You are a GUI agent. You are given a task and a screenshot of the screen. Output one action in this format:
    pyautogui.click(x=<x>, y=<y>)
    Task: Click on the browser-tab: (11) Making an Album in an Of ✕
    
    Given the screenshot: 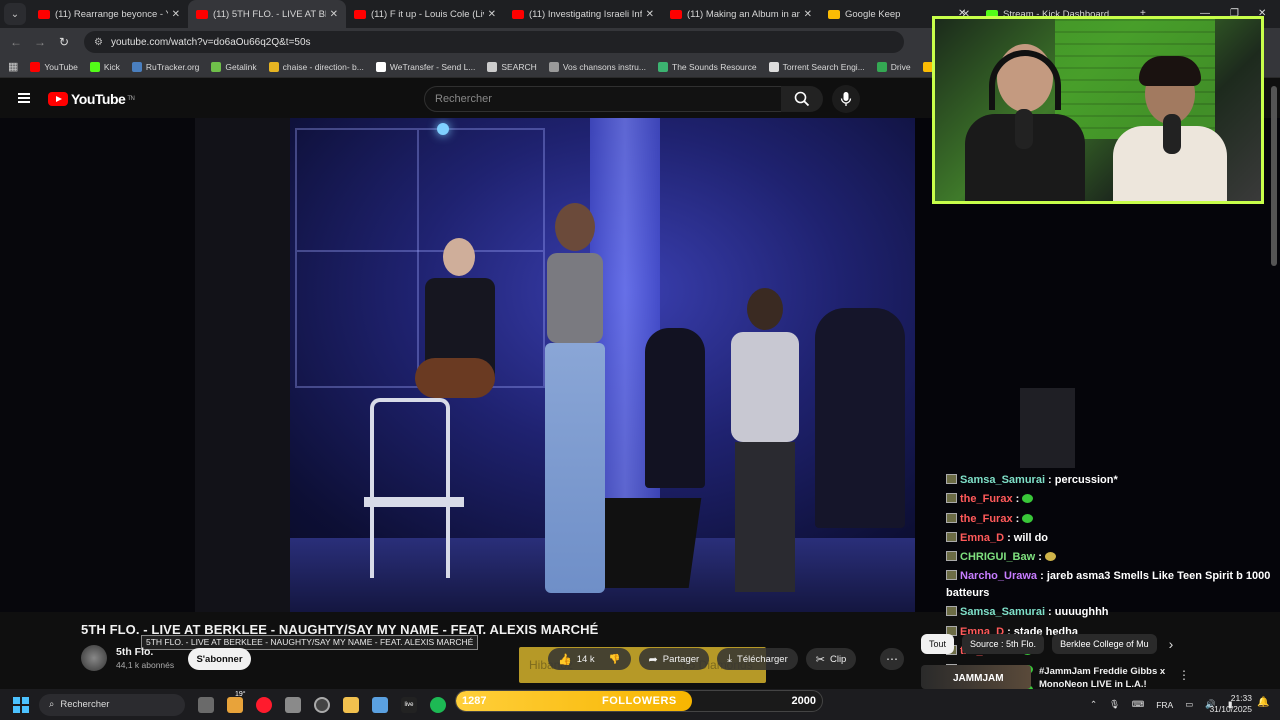 What is the action you would take?
    pyautogui.click(x=741, y=14)
    